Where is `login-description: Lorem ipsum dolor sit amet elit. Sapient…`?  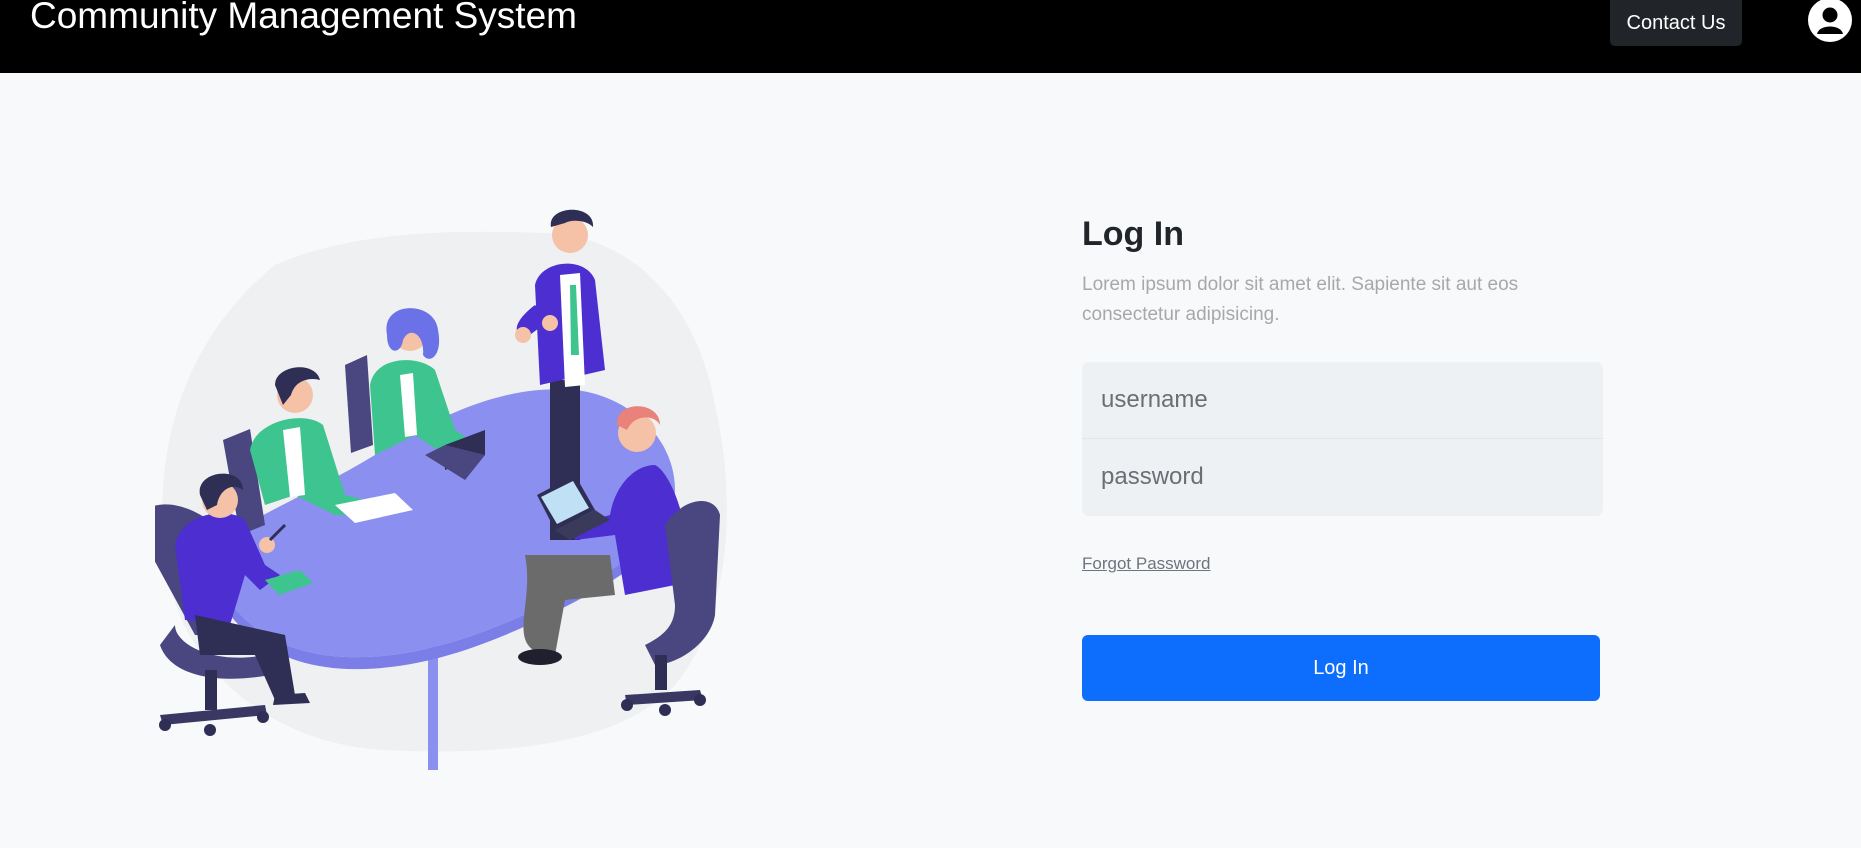 login-description: Lorem ipsum dolor sit amet elit. Sapient… is located at coordinates (1300, 299).